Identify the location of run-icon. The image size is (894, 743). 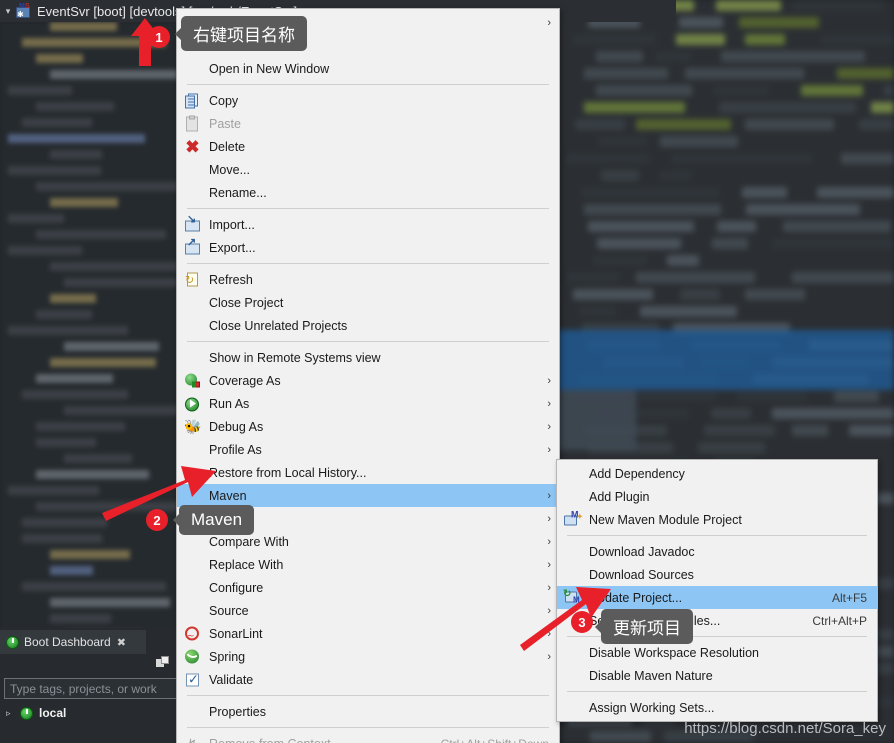
(192, 403).